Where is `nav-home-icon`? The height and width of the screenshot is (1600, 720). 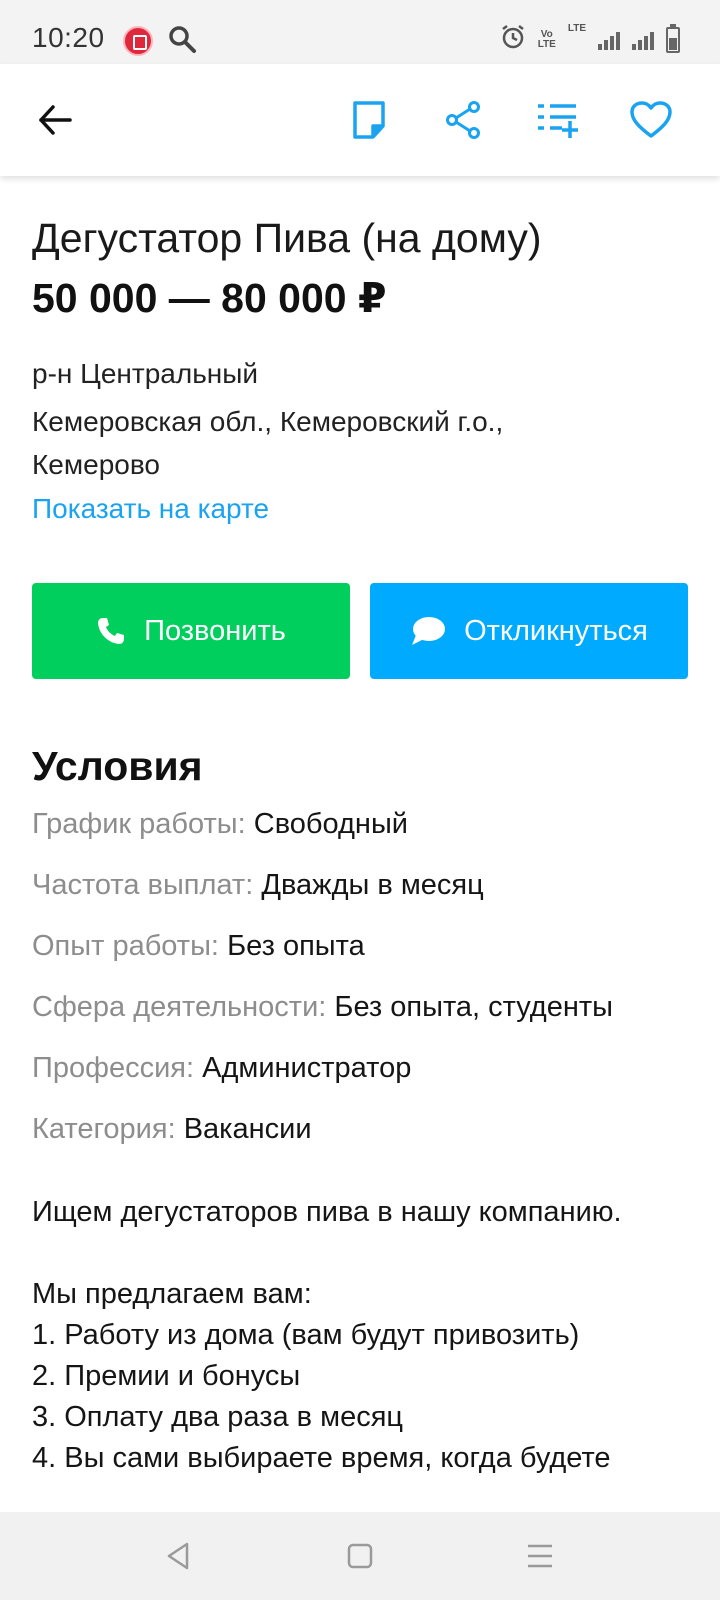 nav-home-icon is located at coordinates (360, 1556).